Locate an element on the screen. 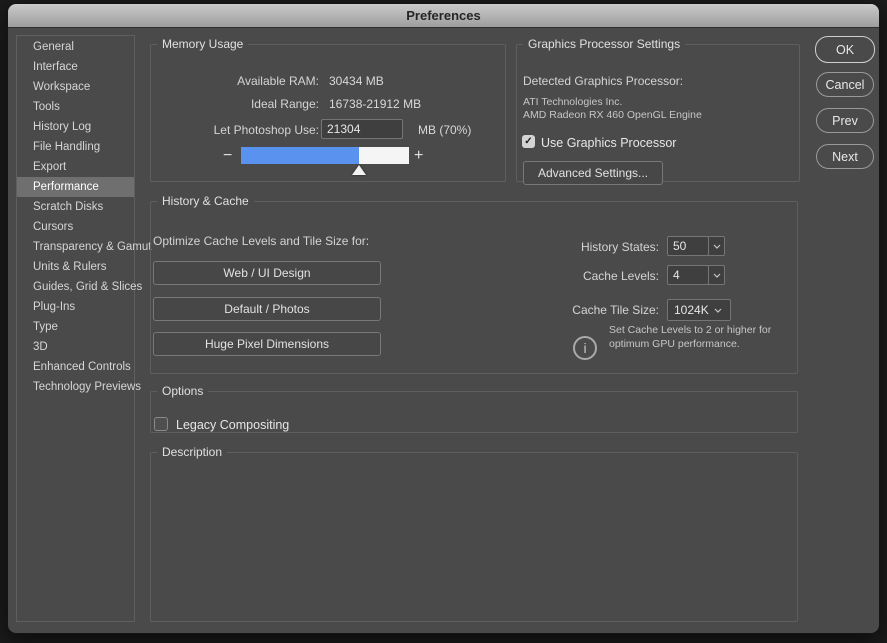 The height and width of the screenshot is (643, 887). sidebar-item-guides-grid-slices: Guides, Grid & Slices is located at coordinates (79, 287).